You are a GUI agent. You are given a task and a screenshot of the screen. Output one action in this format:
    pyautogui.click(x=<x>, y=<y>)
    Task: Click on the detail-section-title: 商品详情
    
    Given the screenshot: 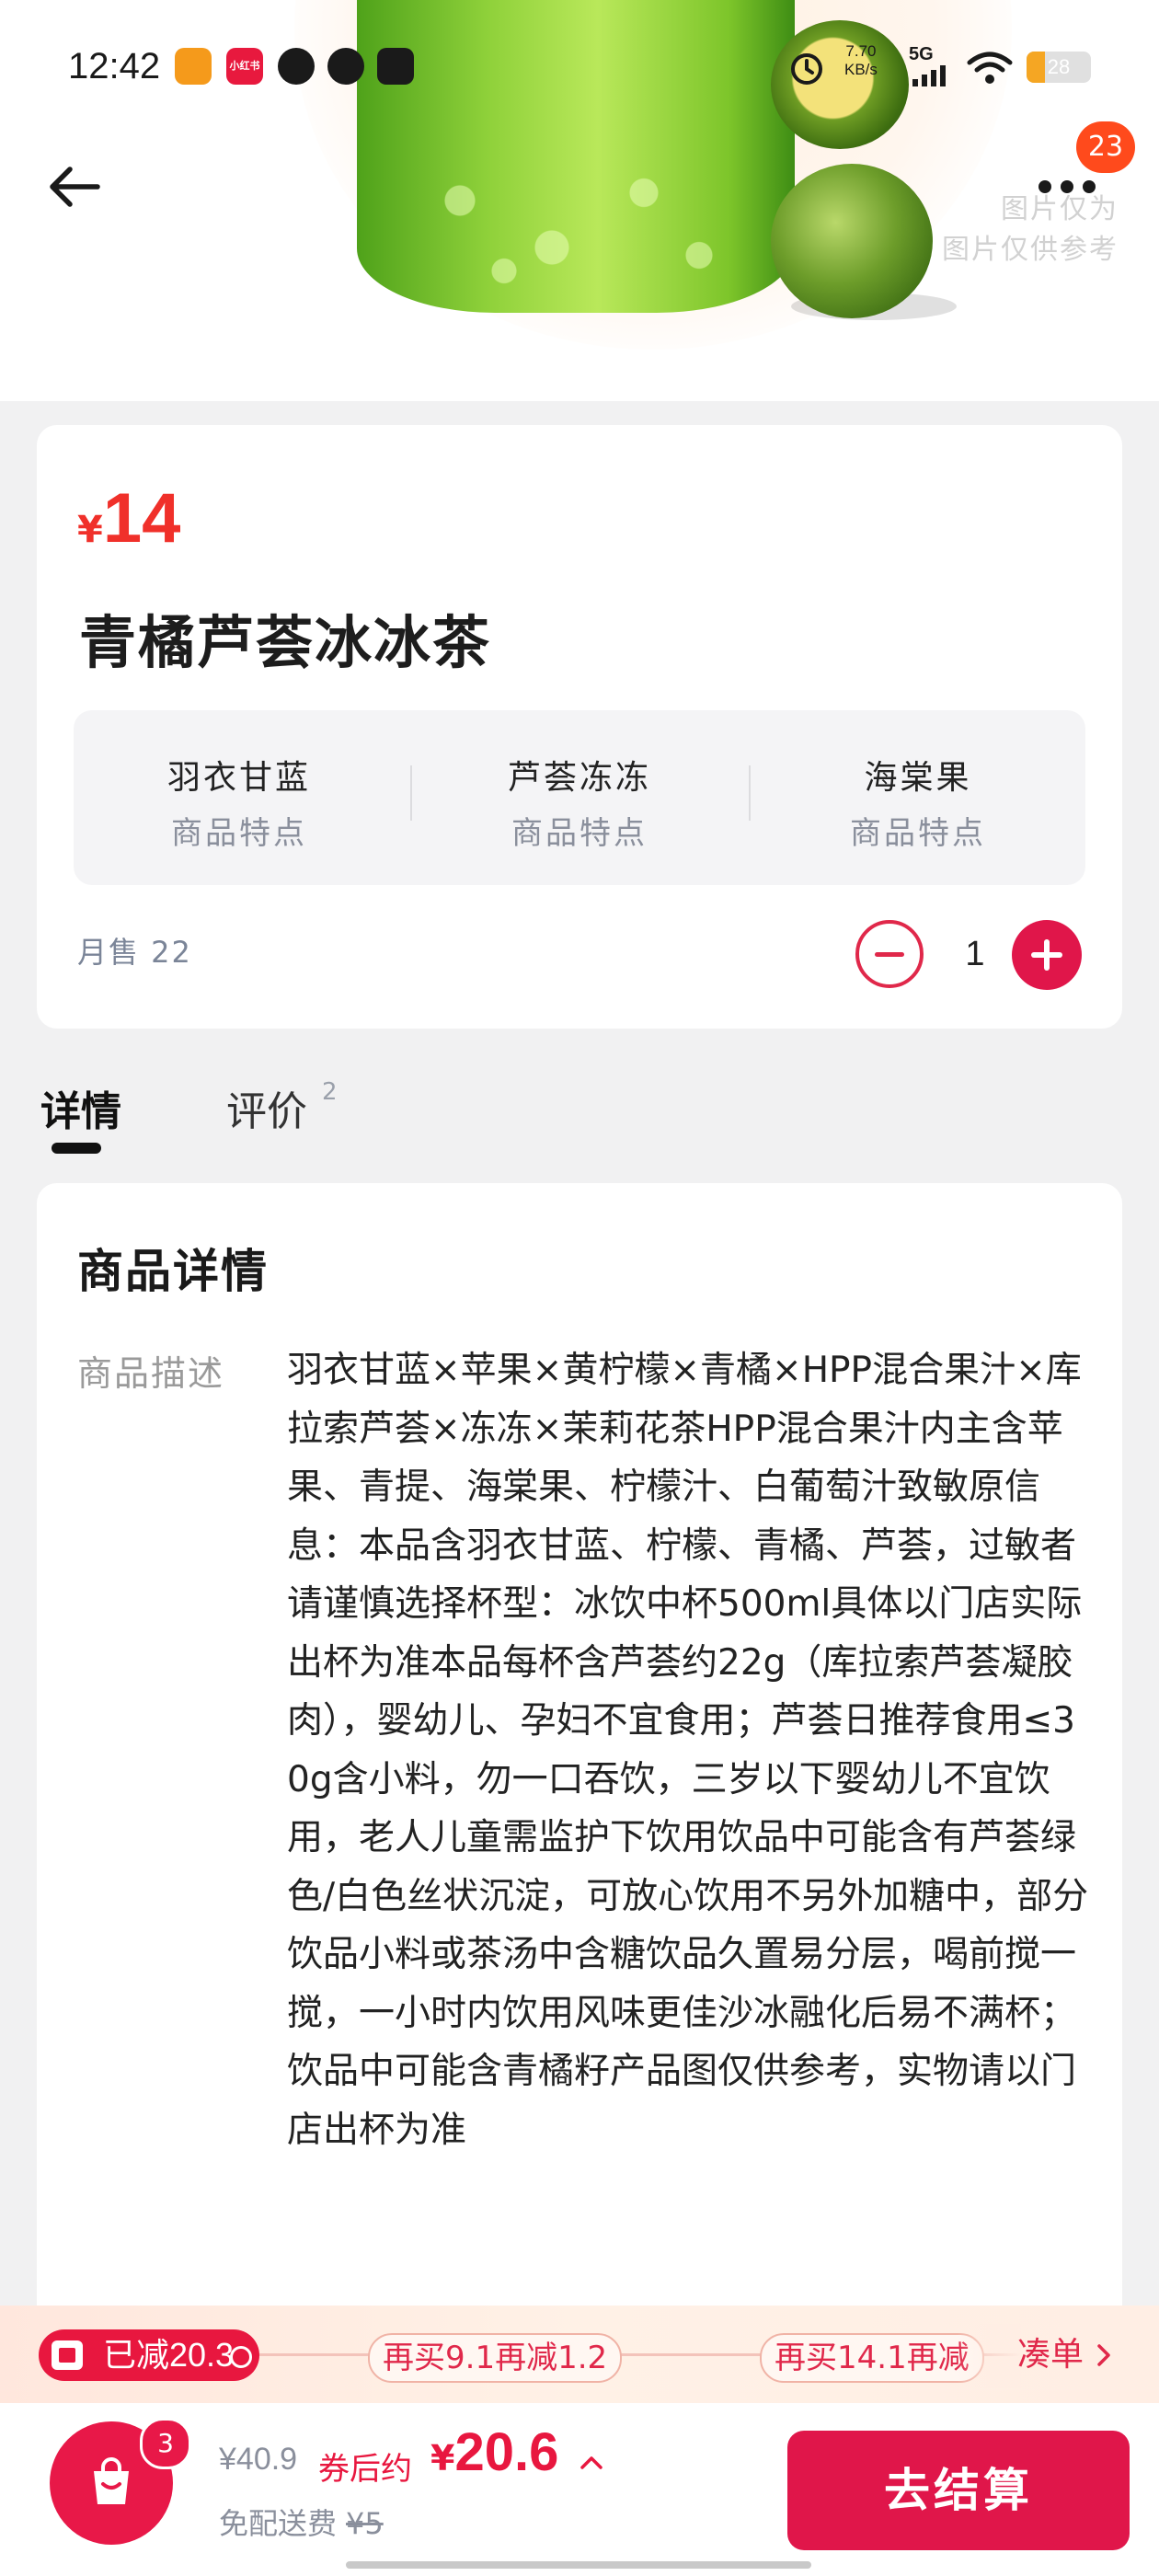 What is the action you would take?
    pyautogui.click(x=173, y=1271)
    